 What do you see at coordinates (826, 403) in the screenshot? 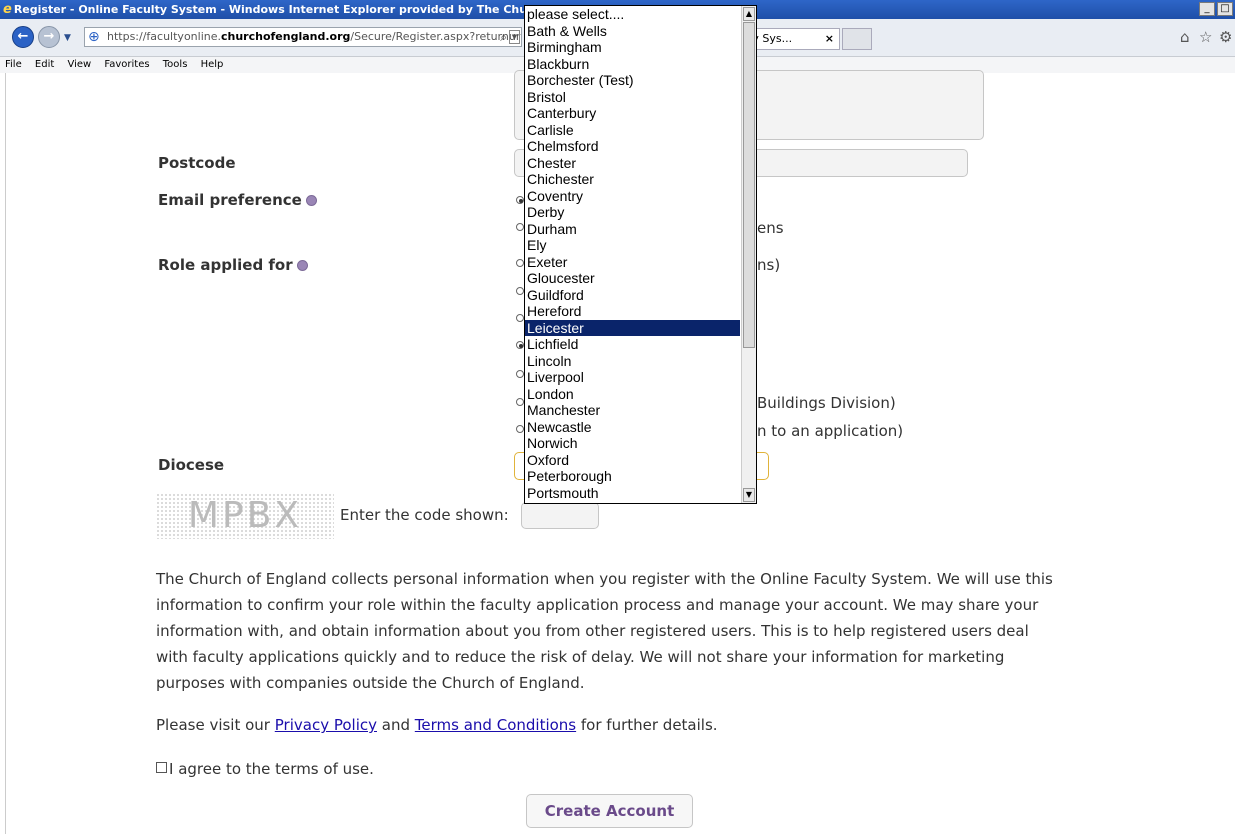
I see `role-option-buildings-text: Buildings Division)` at bounding box center [826, 403].